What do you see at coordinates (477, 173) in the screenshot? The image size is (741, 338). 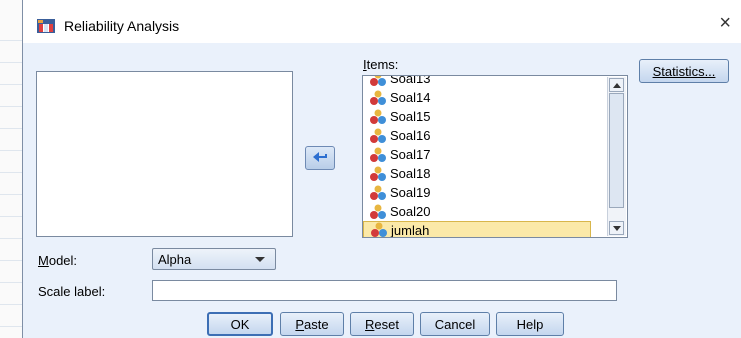 I see `list-item: Soal18` at bounding box center [477, 173].